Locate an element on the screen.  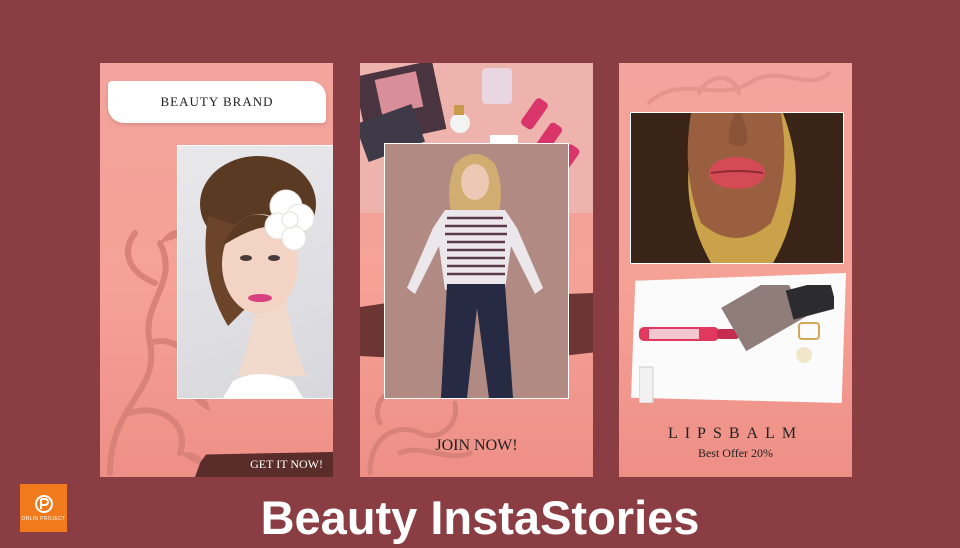
model-photo-striped-shirt is located at coordinates (476, 271).